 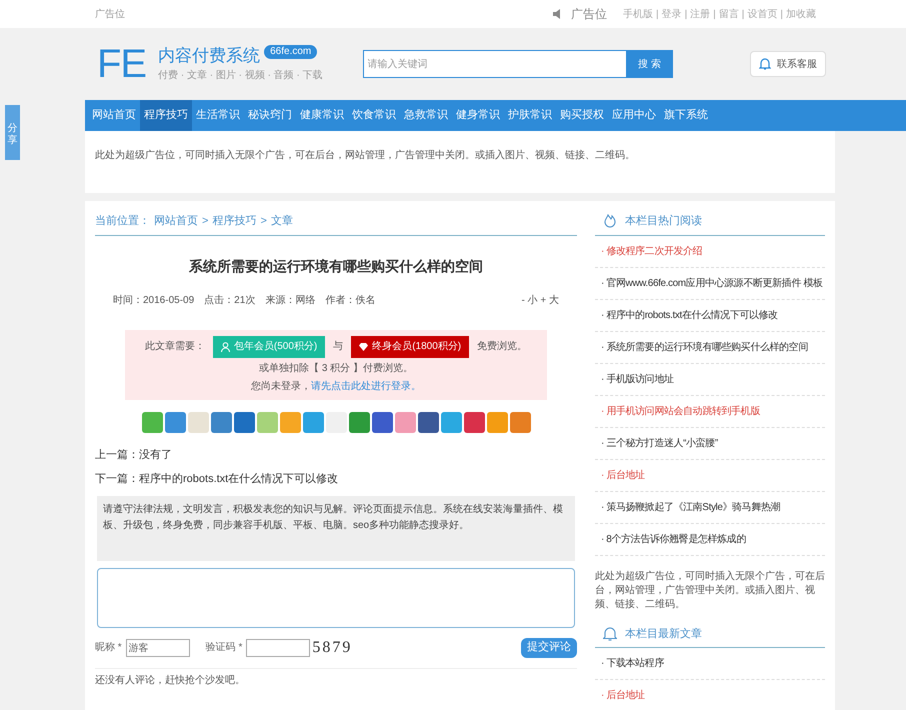 I want to click on next-article-link: 下一篇：程序中的robots.txt在什么情况下可以修改, so click(x=336, y=479).